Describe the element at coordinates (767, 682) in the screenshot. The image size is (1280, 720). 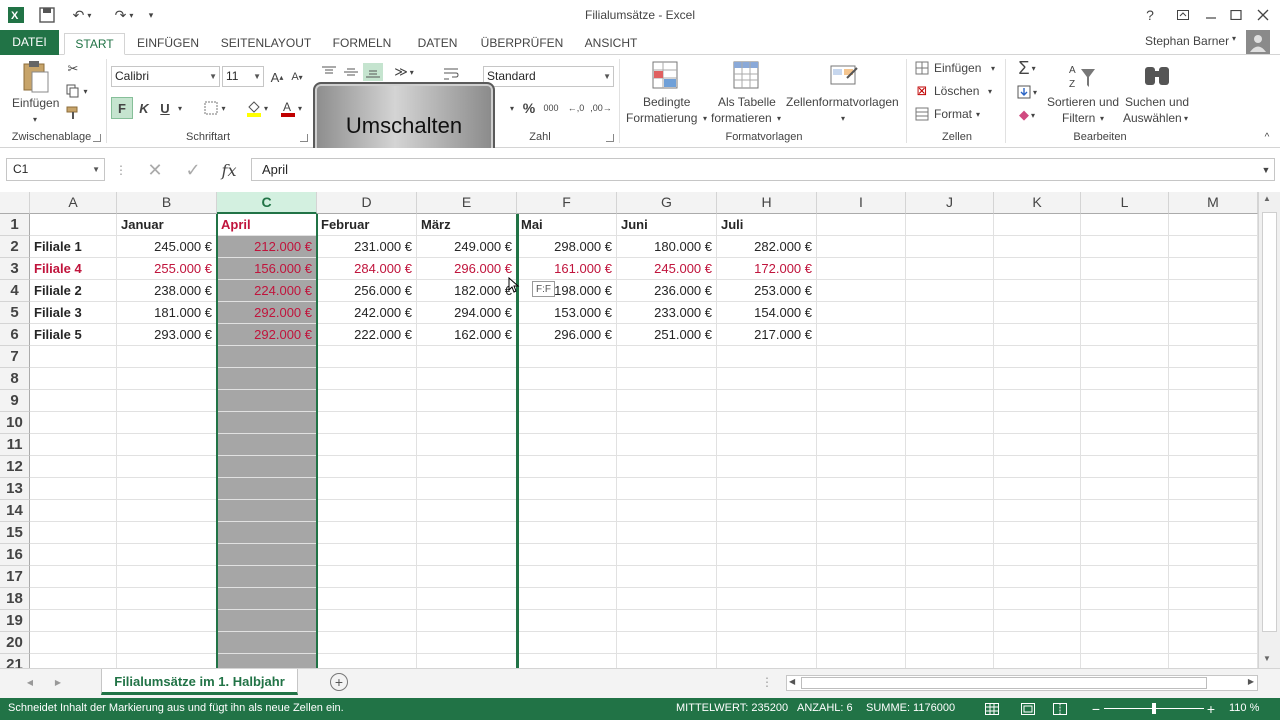
I see `tab-split-icon: ⋮` at that location.